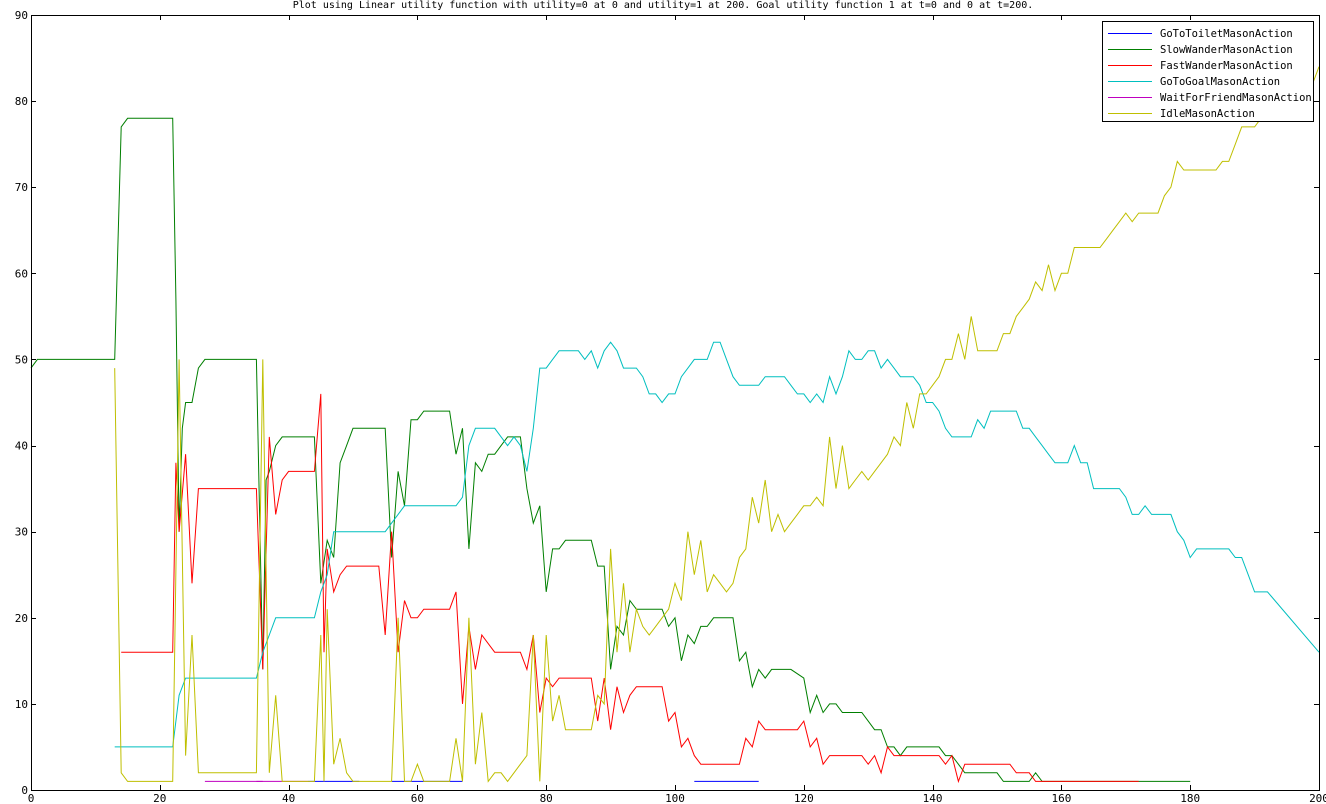 The image size is (1326, 804). Describe the element at coordinates (1207, 114) in the screenshot. I see `legend-entry: IdleMasonAction` at that location.